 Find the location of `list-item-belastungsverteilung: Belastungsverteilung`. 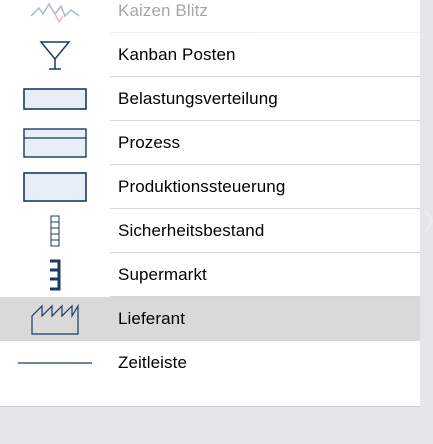

list-item-belastungsverteilung: Belastungsverteilung is located at coordinates (210, 99).